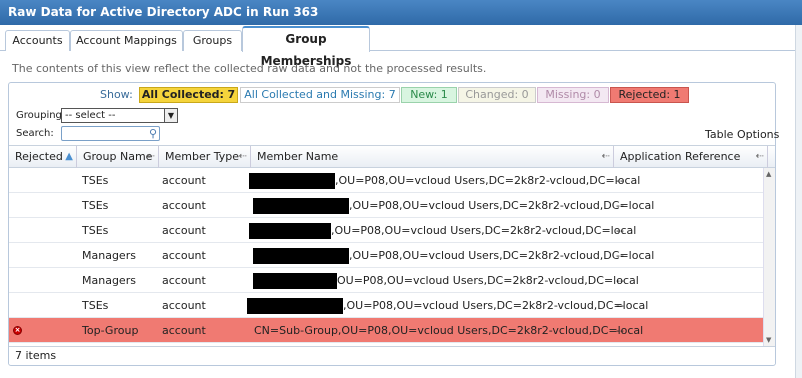  I want to click on col-member-type: Member Type ⇠, so click(205, 157).